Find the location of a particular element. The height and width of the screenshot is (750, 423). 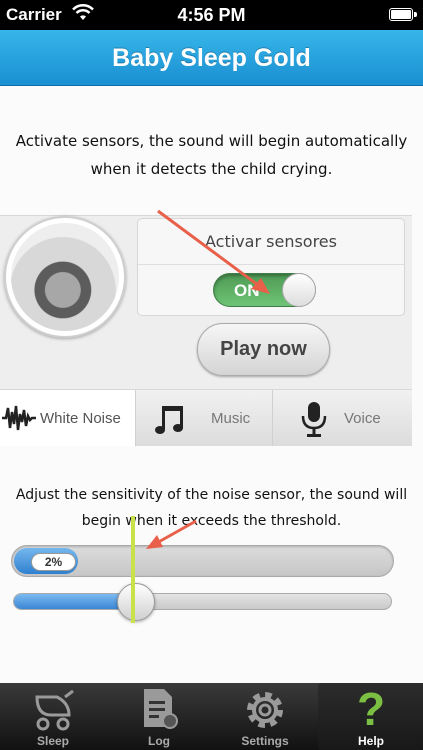

tab-bar-help: ? Help is located at coordinates (370, 716).